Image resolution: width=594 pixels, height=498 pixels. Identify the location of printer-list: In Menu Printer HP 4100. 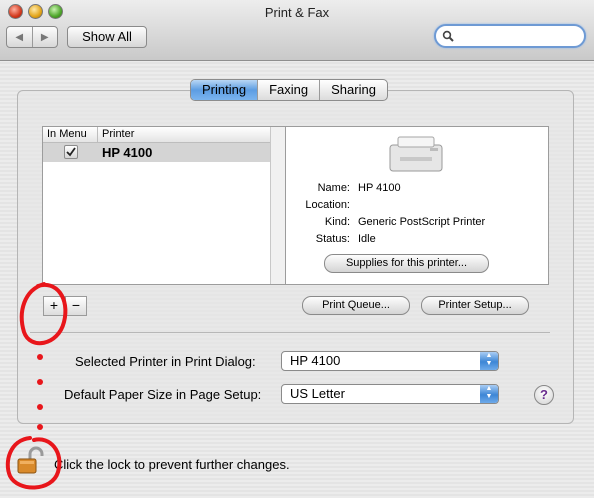
(164, 205).